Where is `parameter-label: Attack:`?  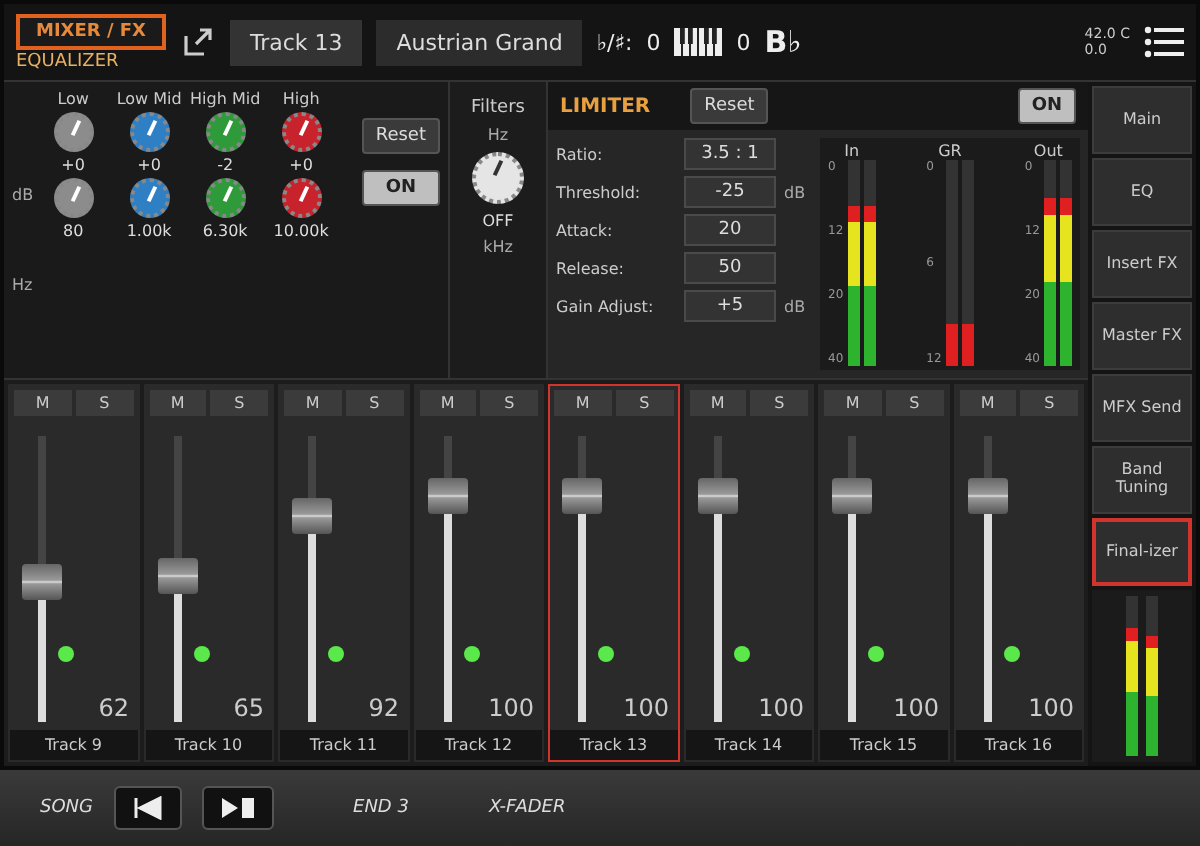 parameter-label: Attack: is located at coordinates (585, 230).